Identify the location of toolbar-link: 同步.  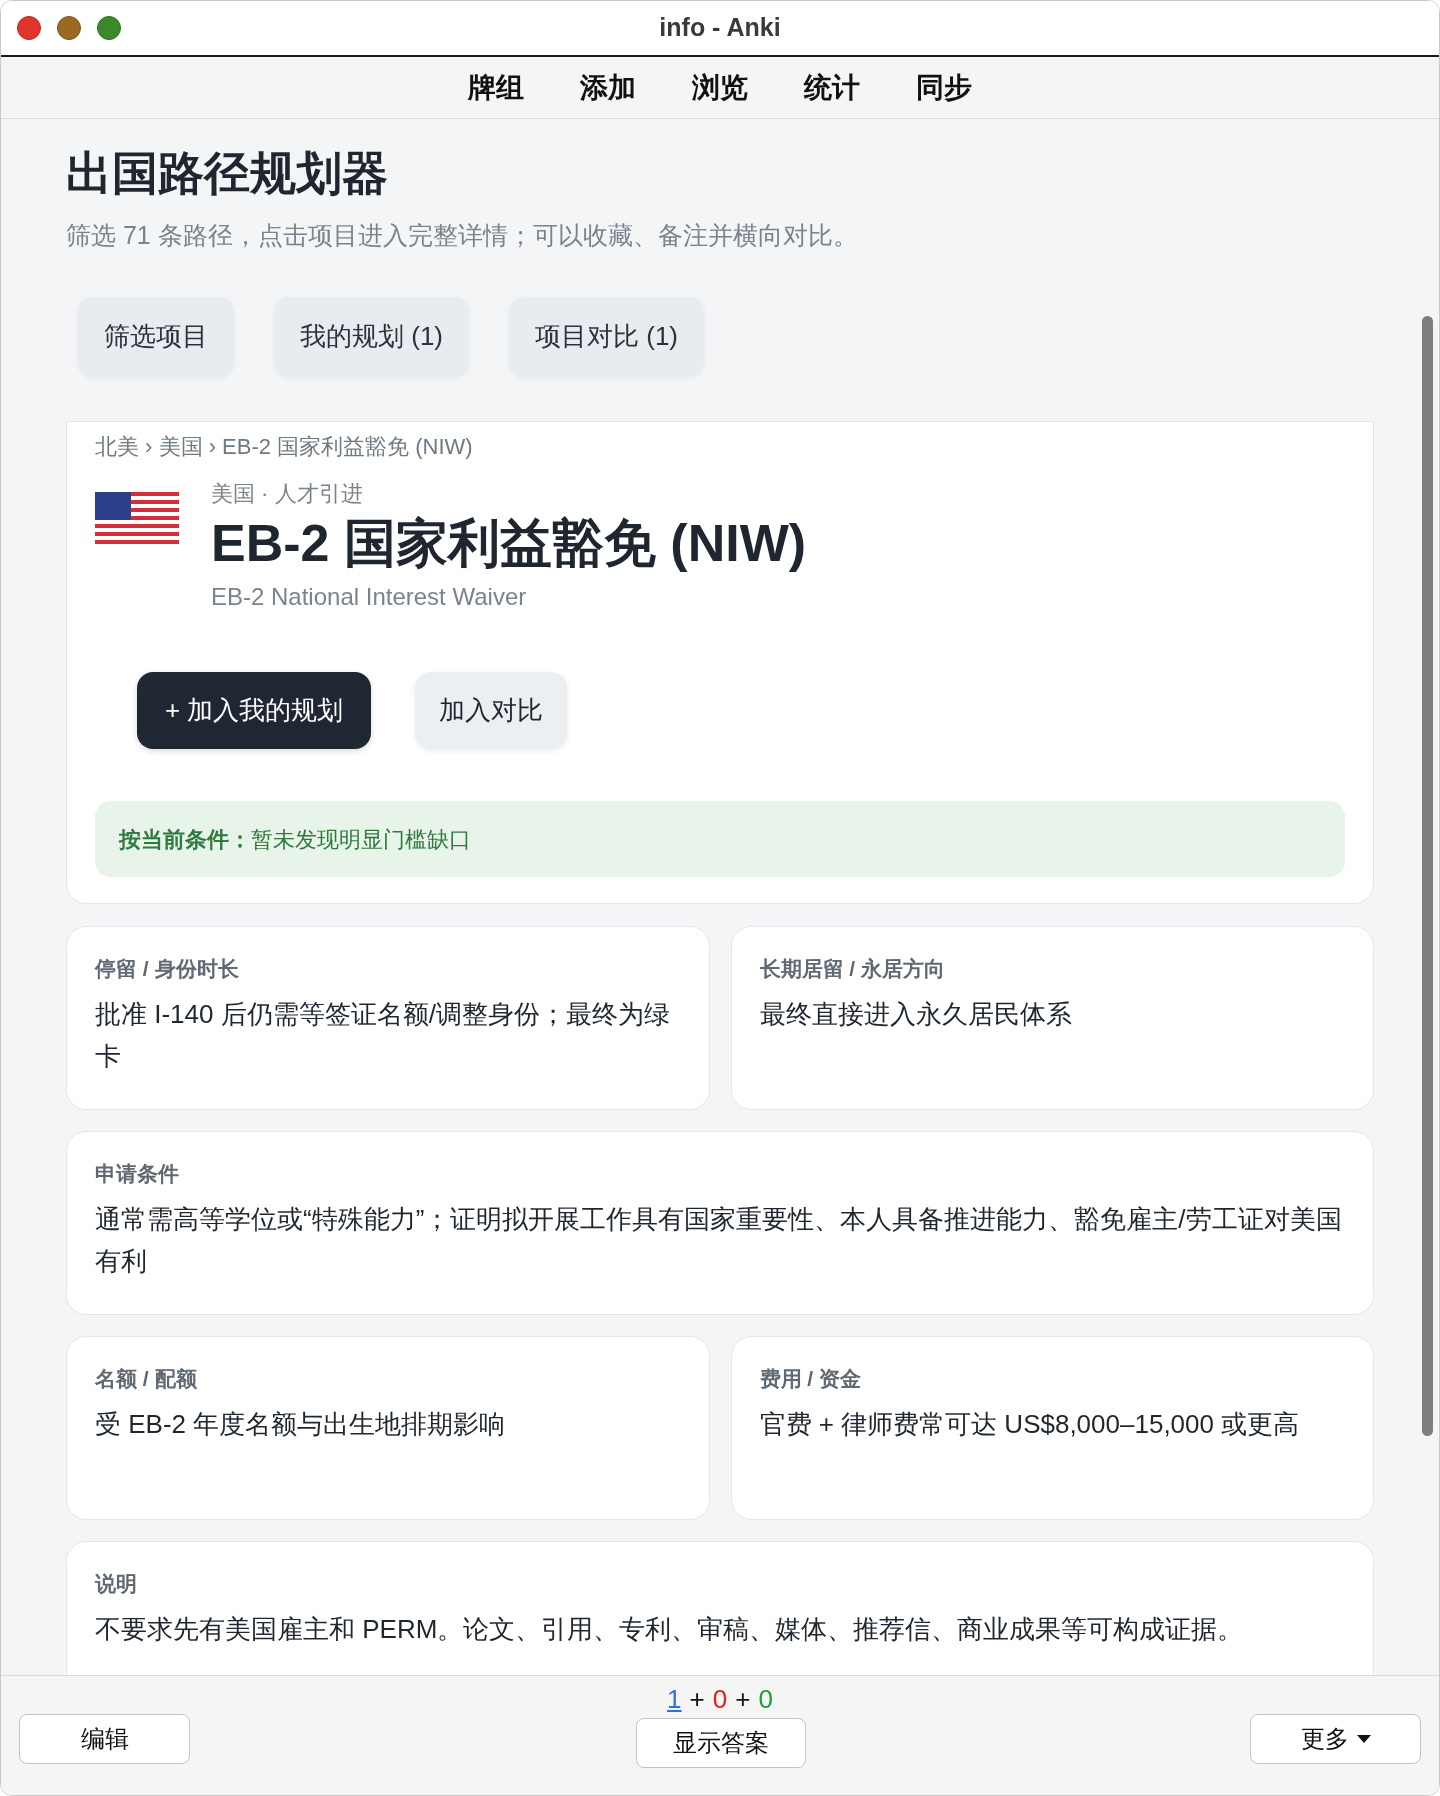
(944, 87).